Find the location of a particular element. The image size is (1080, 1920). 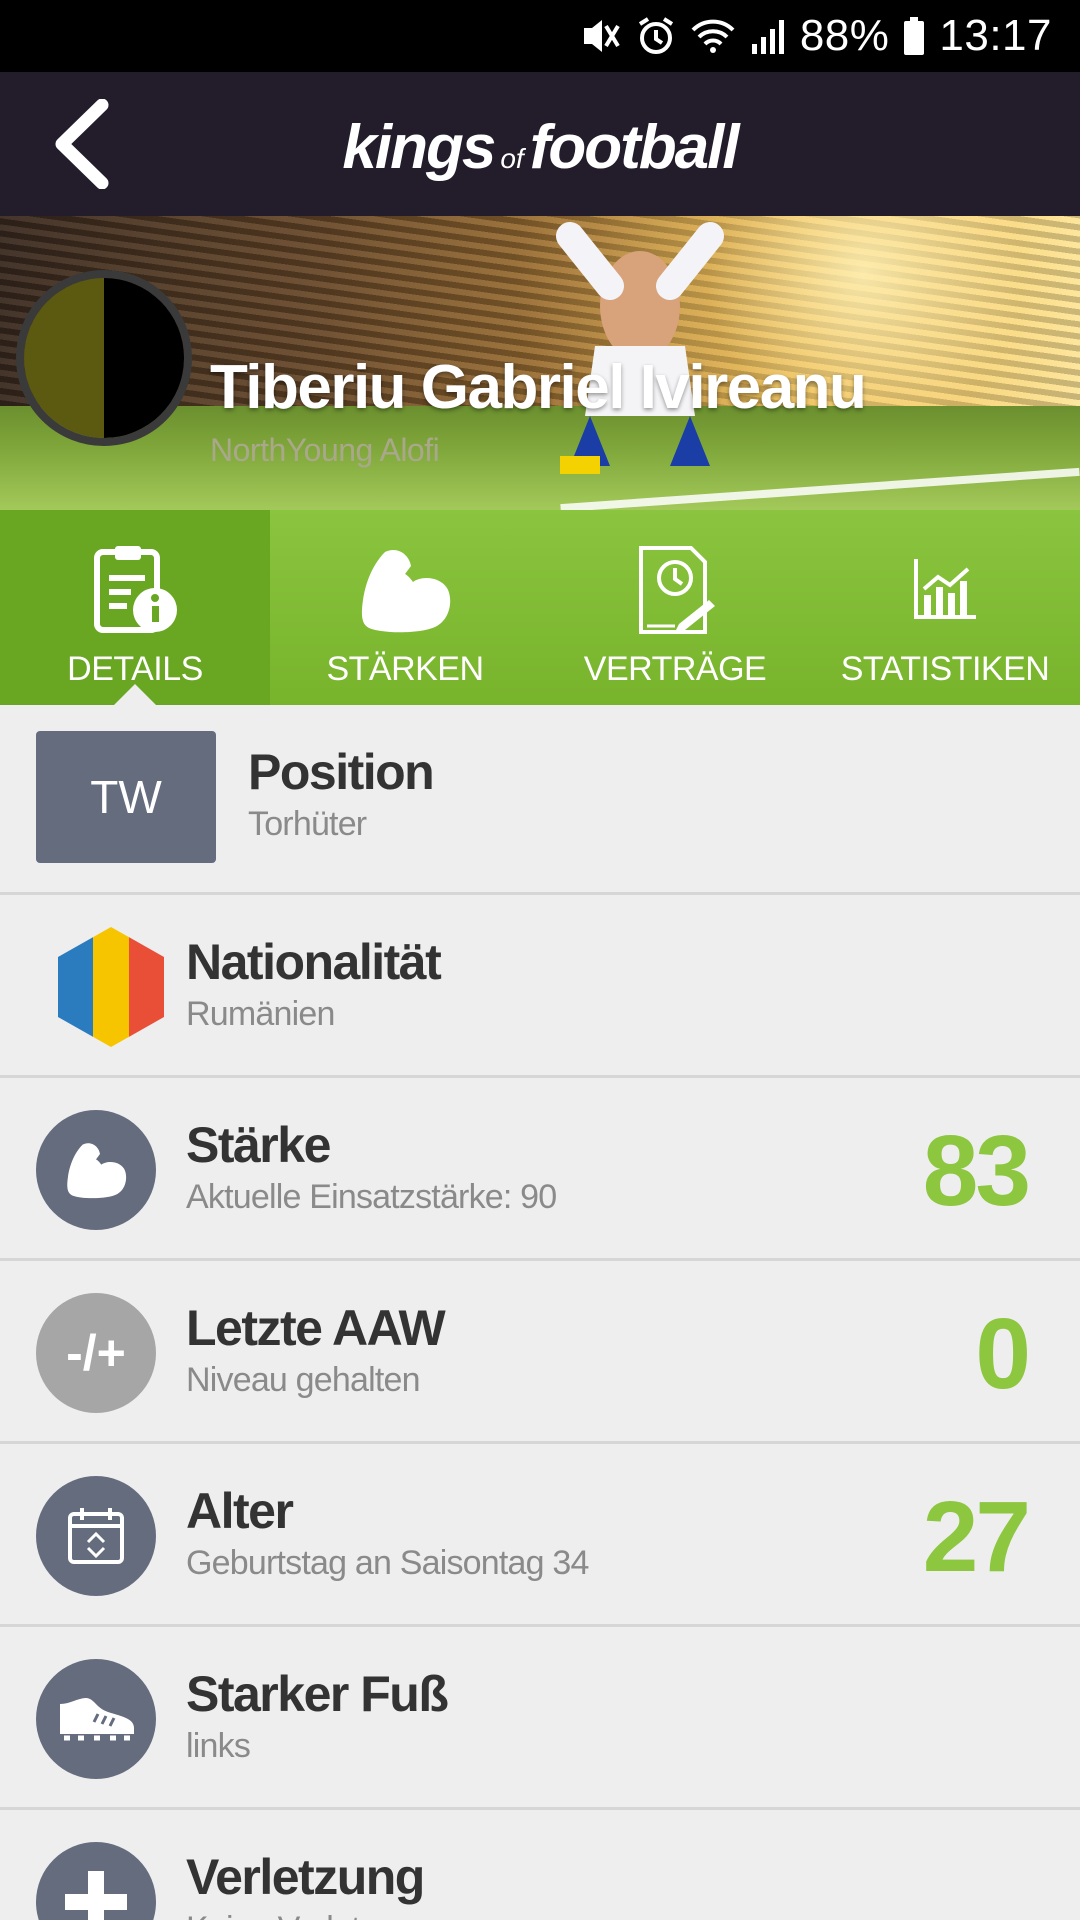

clock: 13:17 is located at coordinates (995, 35).